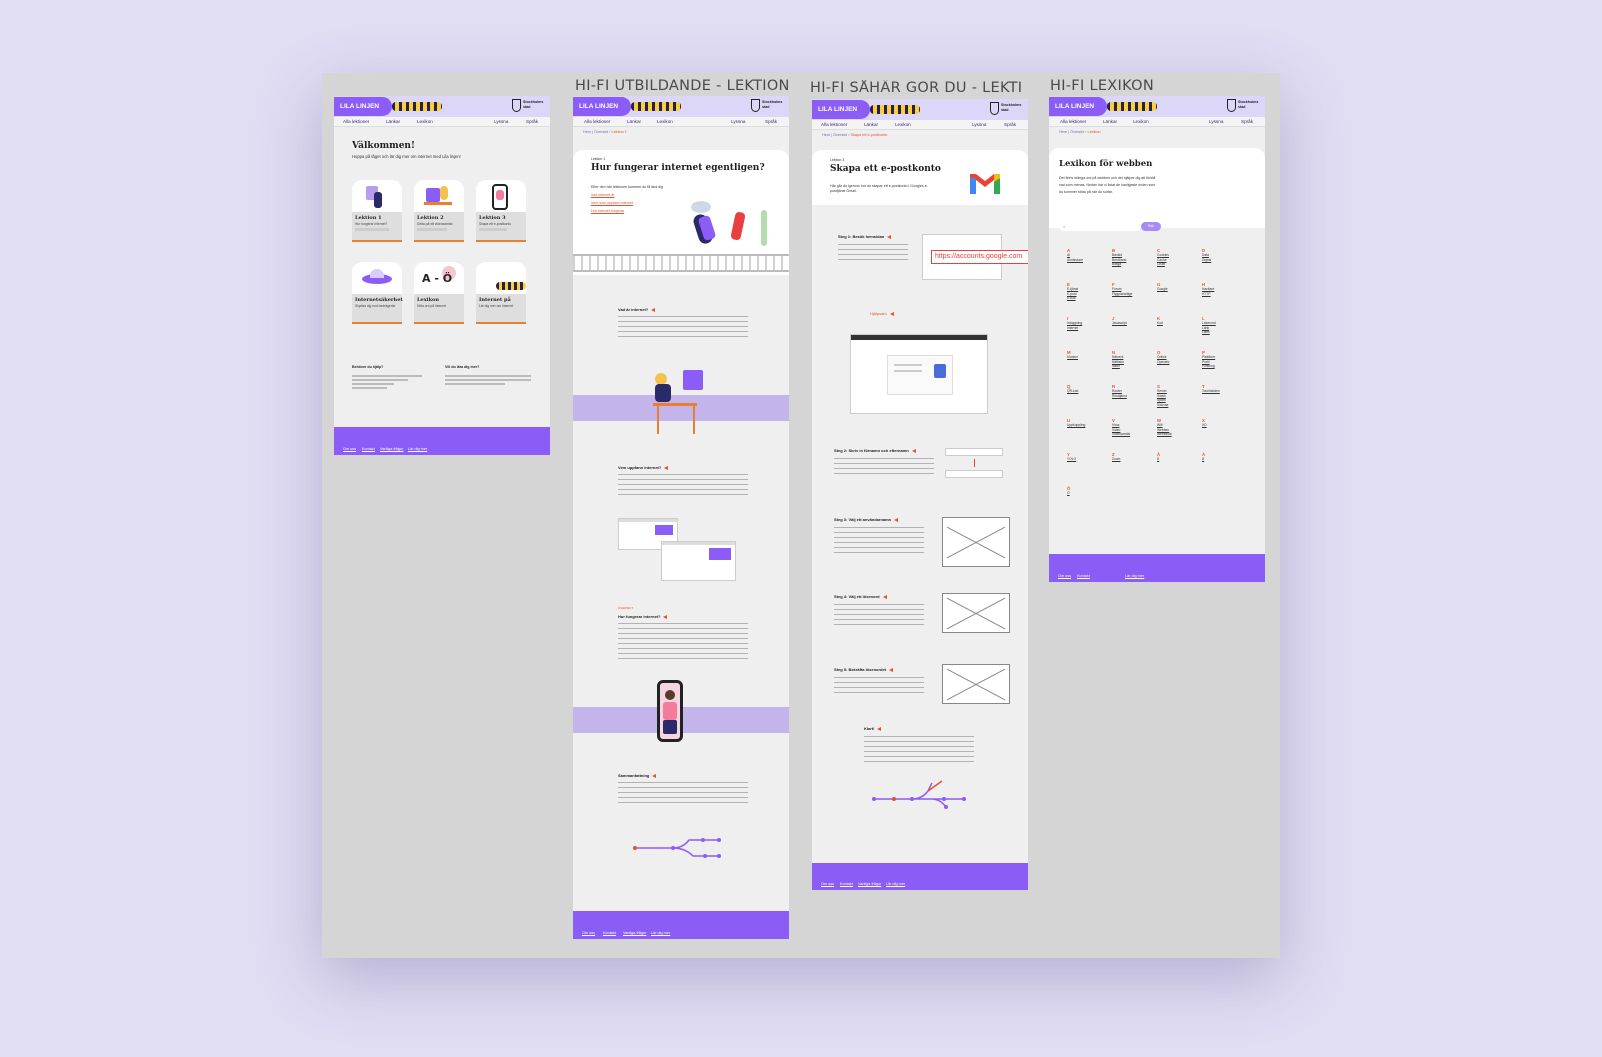  Describe the element at coordinates (1163, 362) in the screenshot. I see `lexicon-word-link: Operativ` at that location.